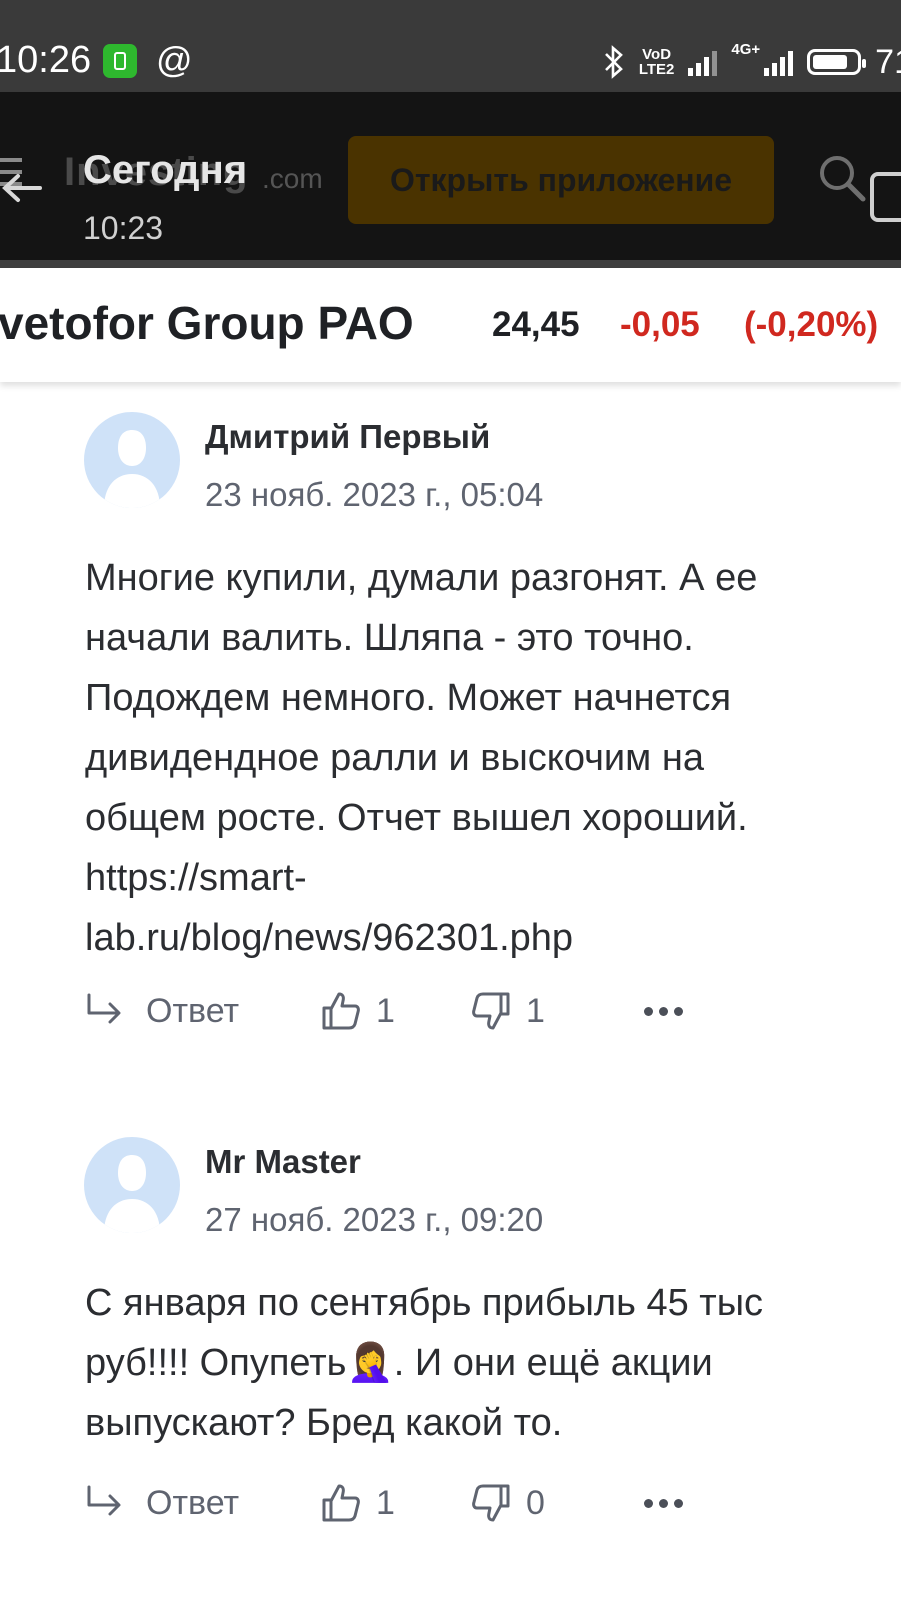 This screenshot has height=1624, width=901. Describe the element at coordinates (485, 938) in the screenshot. I see `comment-link-line: lab.ru/blog/news/962301.php` at that location.